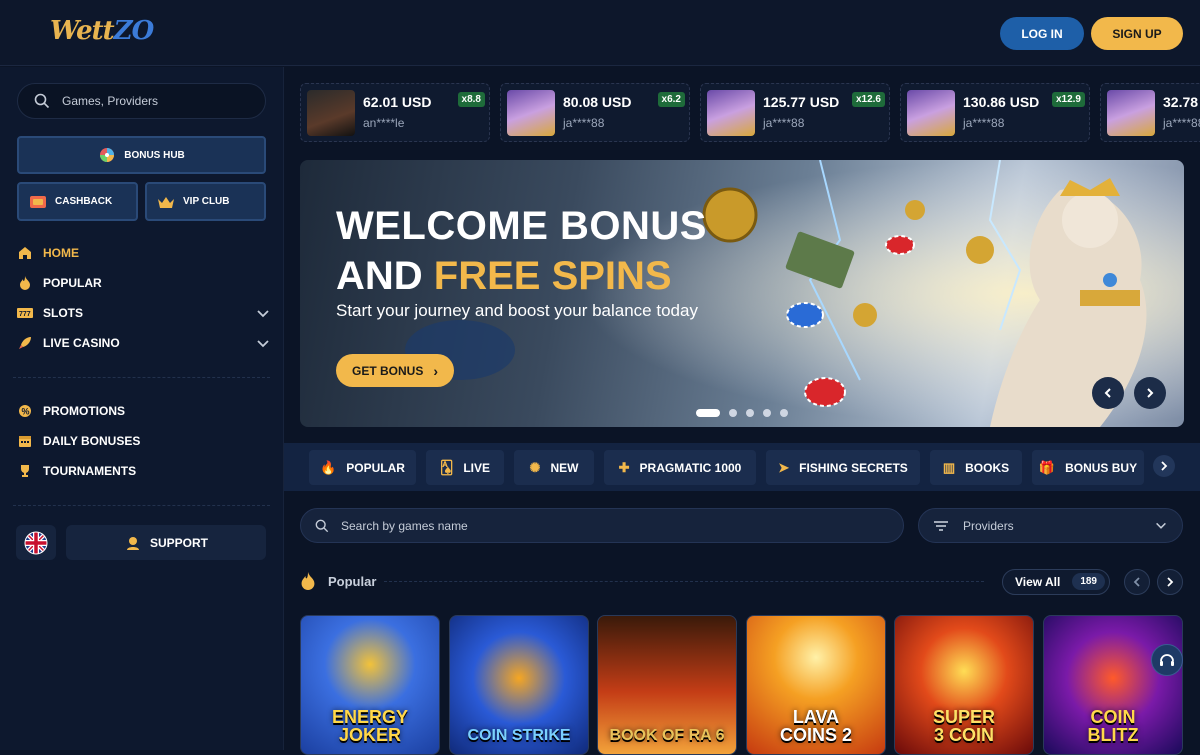  Describe the element at coordinates (166, 202) in the screenshot. I see `crown-icon` at that location.